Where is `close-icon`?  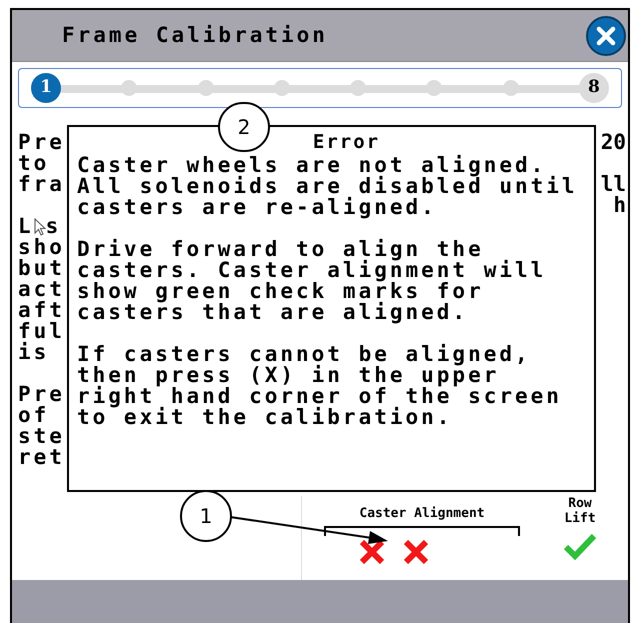
close-icon is located at coordinates (606, 36).